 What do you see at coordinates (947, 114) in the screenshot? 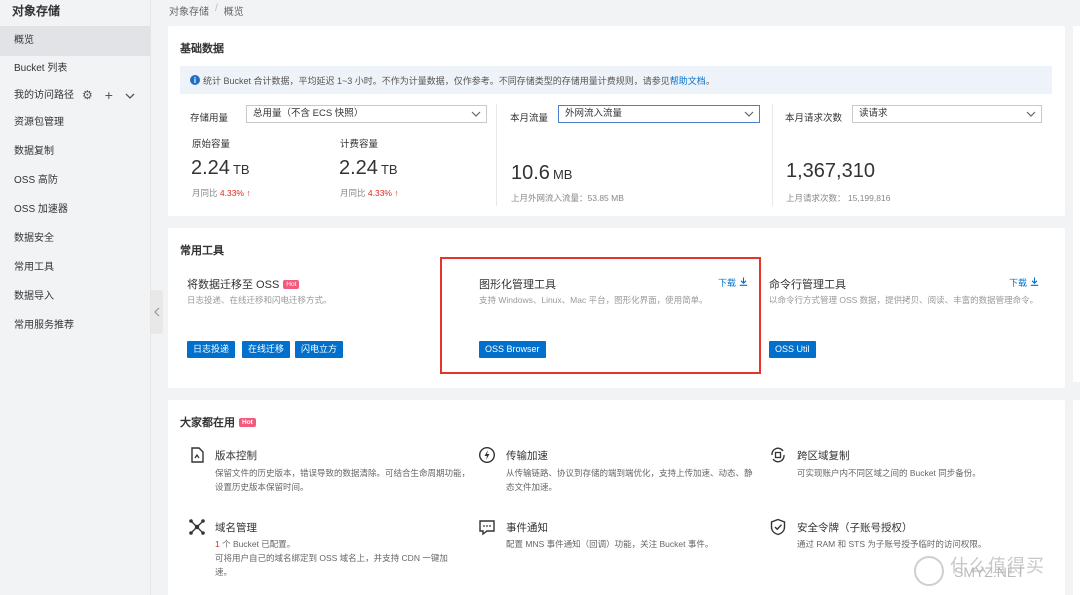
I see `requests-select: 读请求` at bounding box center [947, 114].